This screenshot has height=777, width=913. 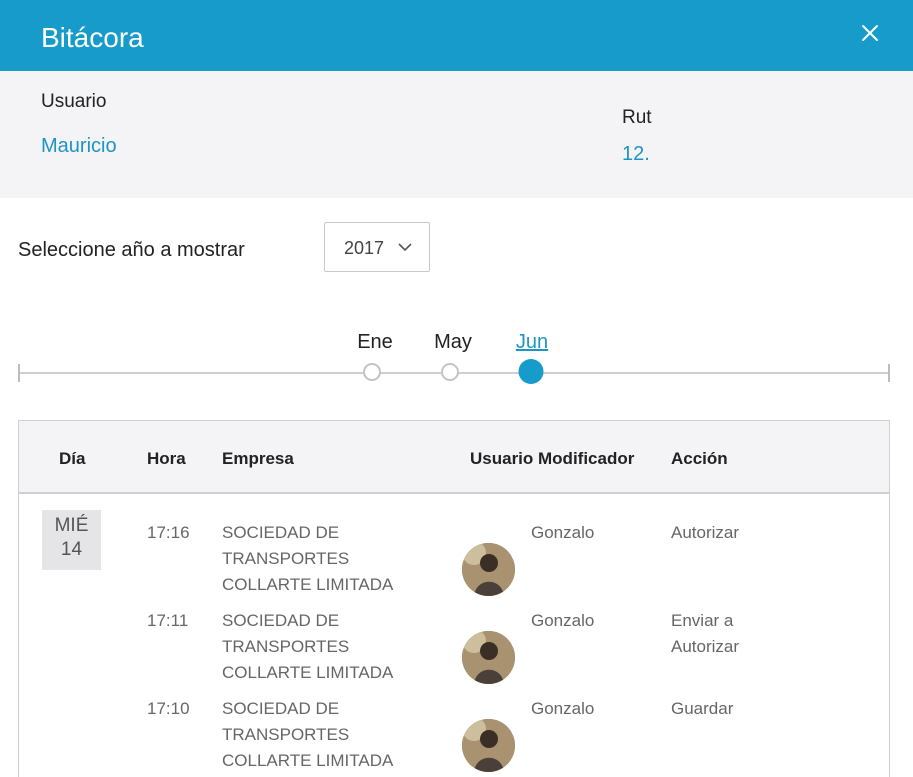 What do you see at coordinates (453, 342) in the screenshot?
I see `timeline-month-may: May` at bounding box center [453, 342].